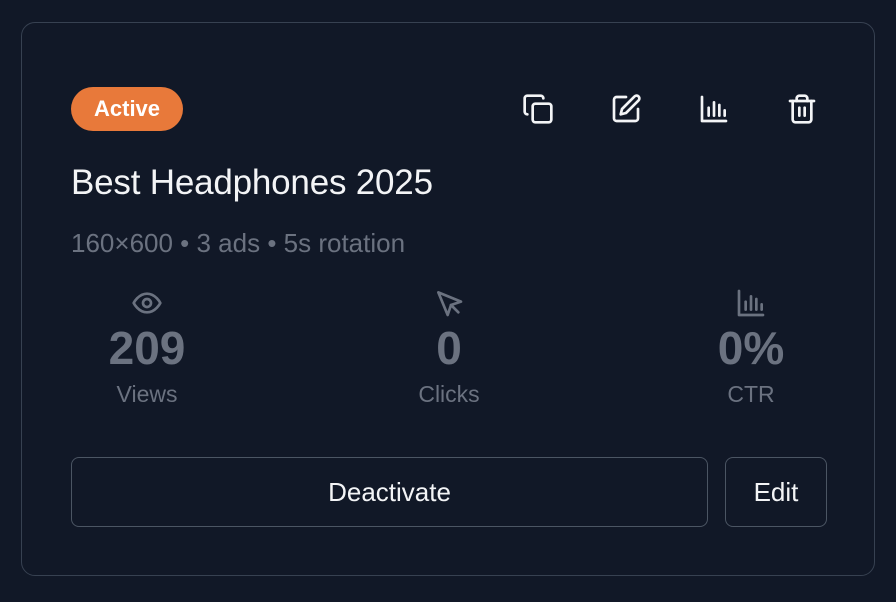  I want to click on stat-views: 209 Views, so click(161, 347).